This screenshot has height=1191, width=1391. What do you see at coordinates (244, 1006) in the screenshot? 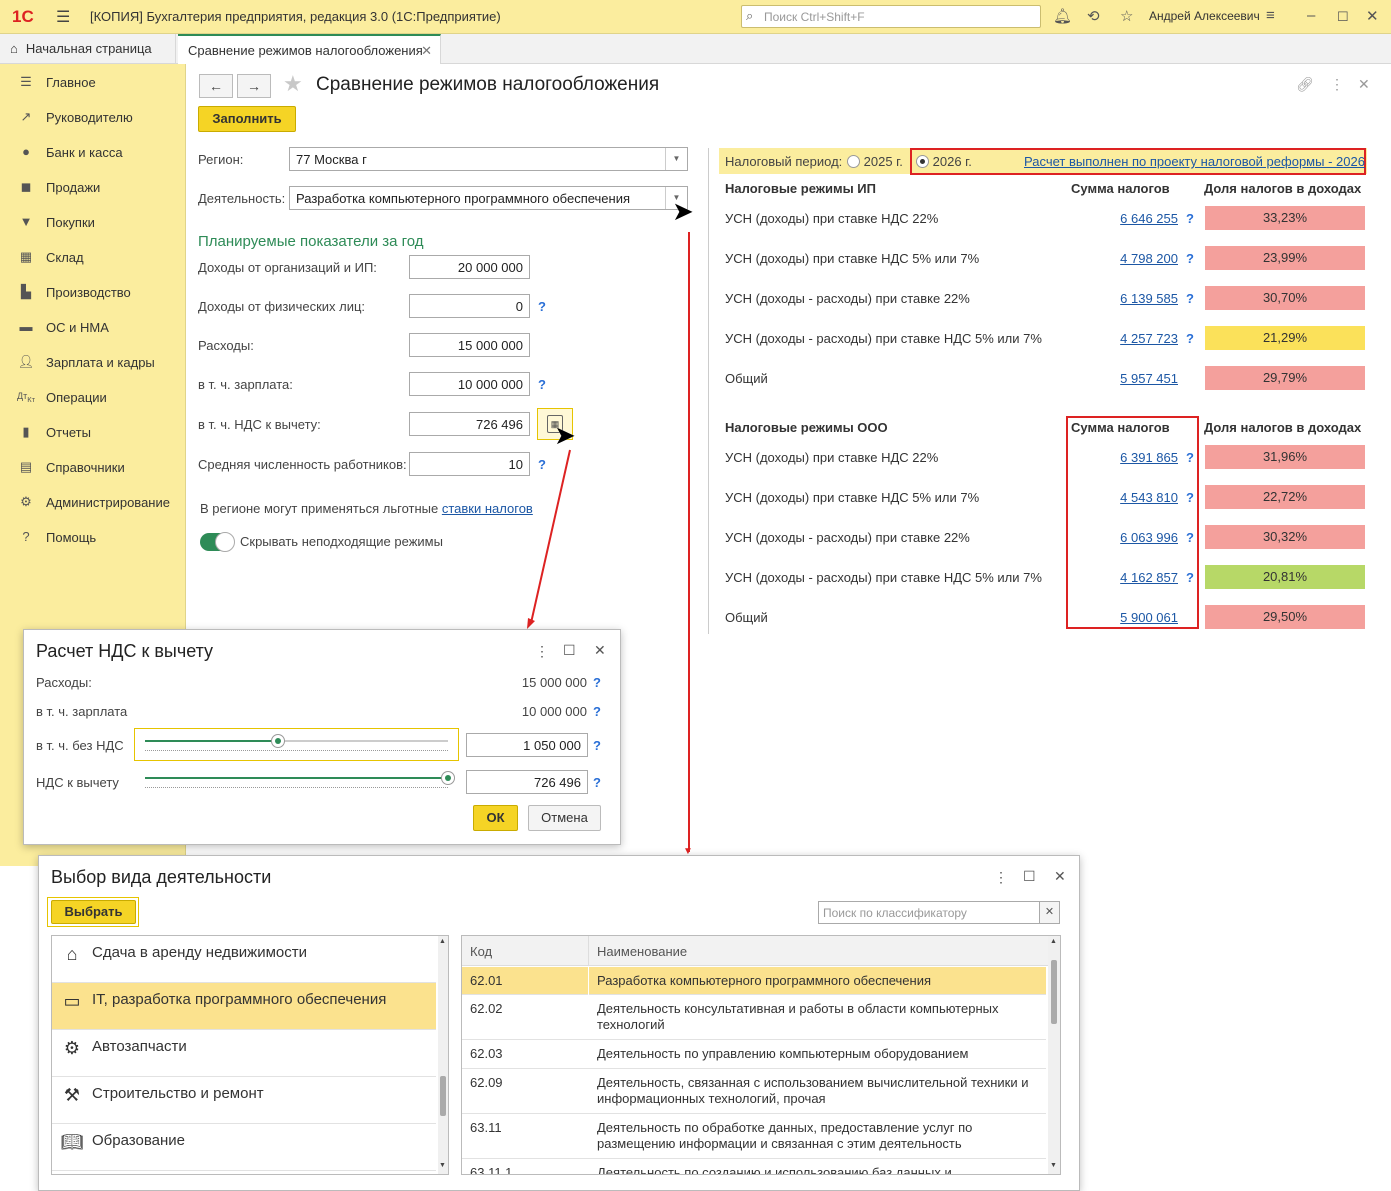
I see `category-item-selected: ▭ IT, разработка программного обеспечения` at bounding box center [244, 1006].